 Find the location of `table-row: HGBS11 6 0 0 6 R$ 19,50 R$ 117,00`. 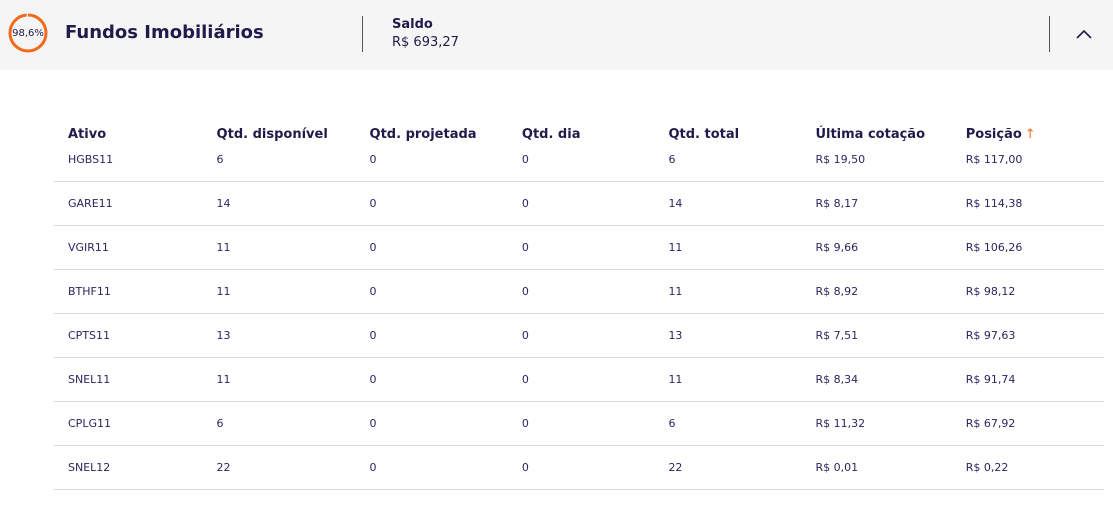

table-row: HGBS11 6 0 0 6 R$ 19,50 R$ 117,00 is located at coordinates (579, 167).